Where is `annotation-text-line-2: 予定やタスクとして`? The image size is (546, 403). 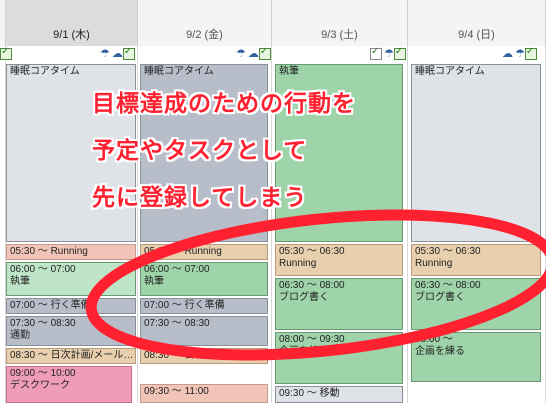 annotation-text-line-2: 予定やタスクとして is located at coordinates (200, 151).